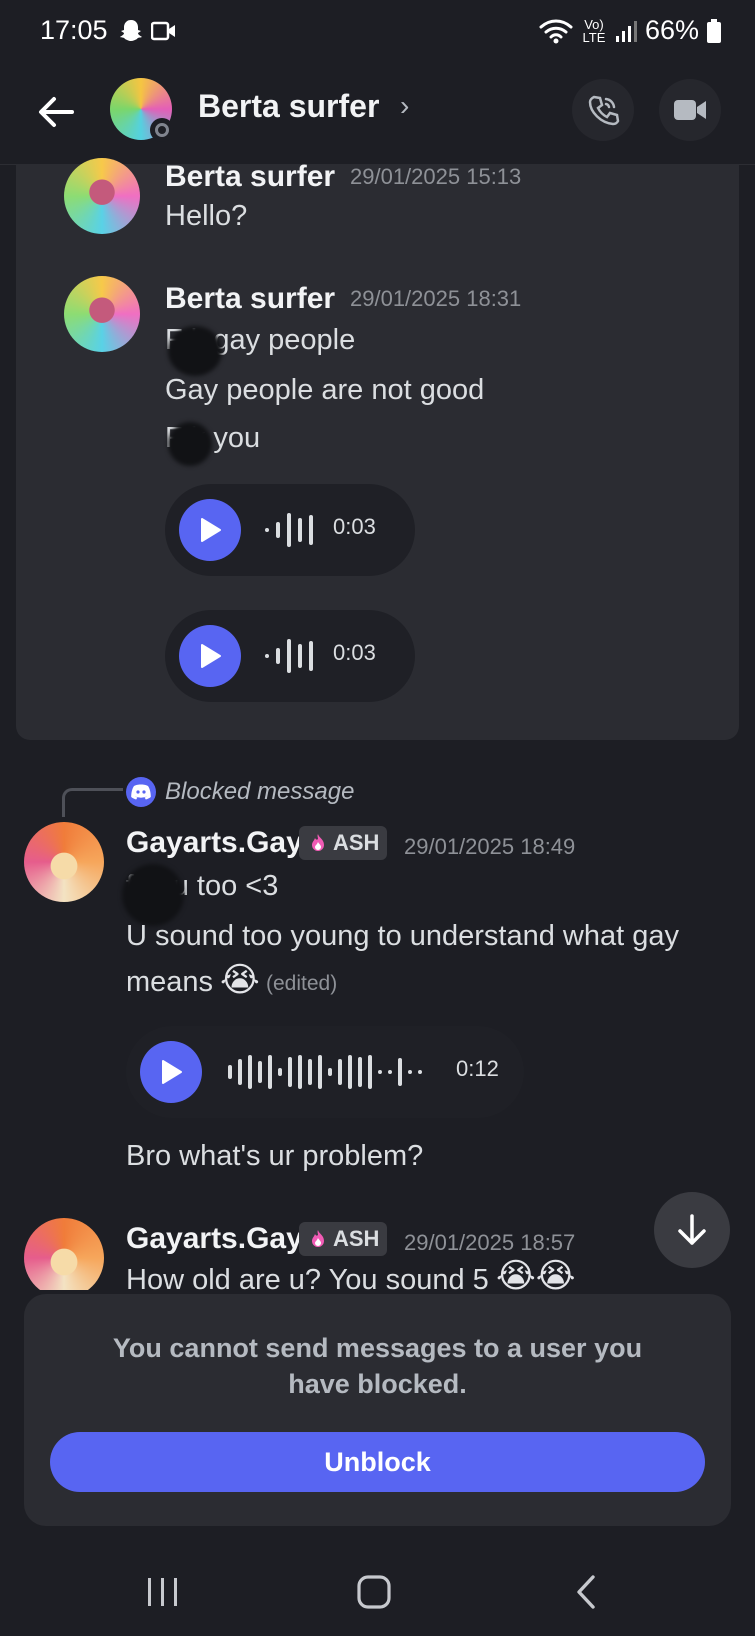  I want to click on home-icon, so click(374, 1594).